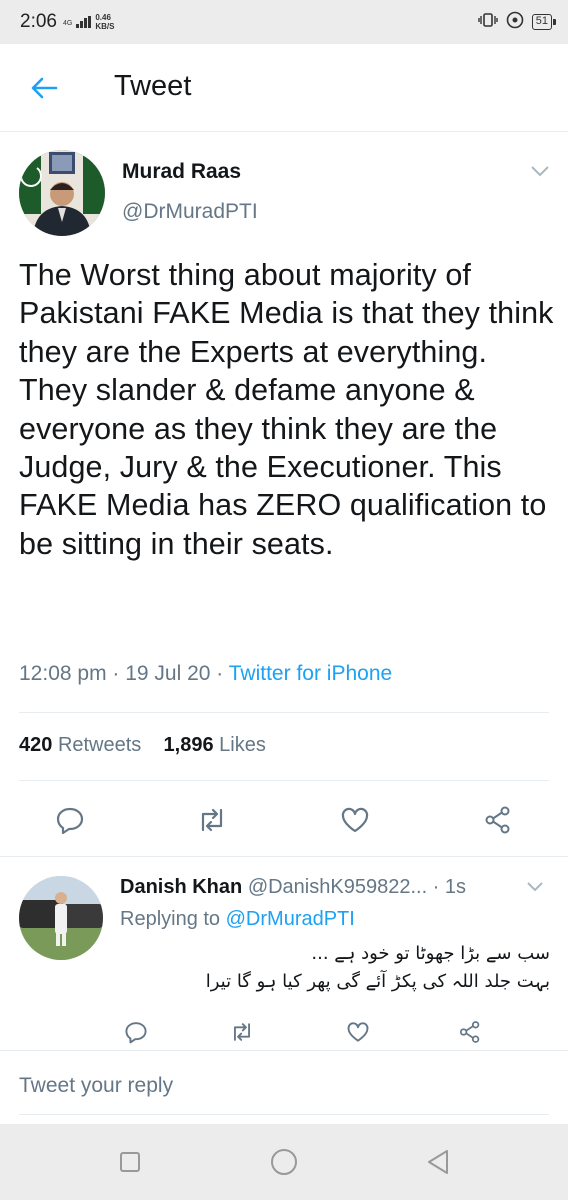 The image size is (568, 1200). I want to click on battery-level: 51, so click(541, 21).